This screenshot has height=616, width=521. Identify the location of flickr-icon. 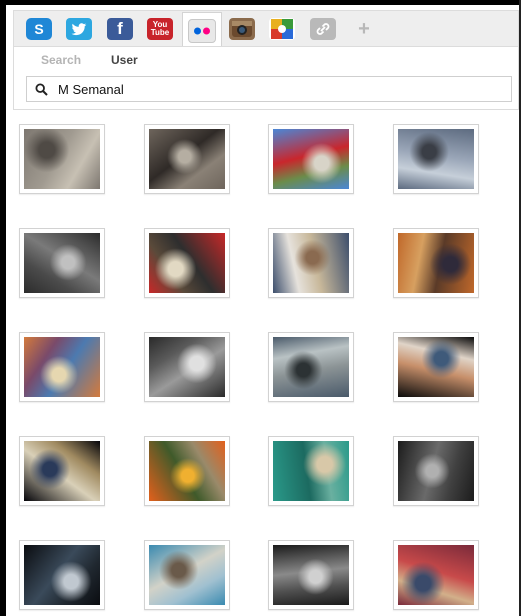
(202, 30).